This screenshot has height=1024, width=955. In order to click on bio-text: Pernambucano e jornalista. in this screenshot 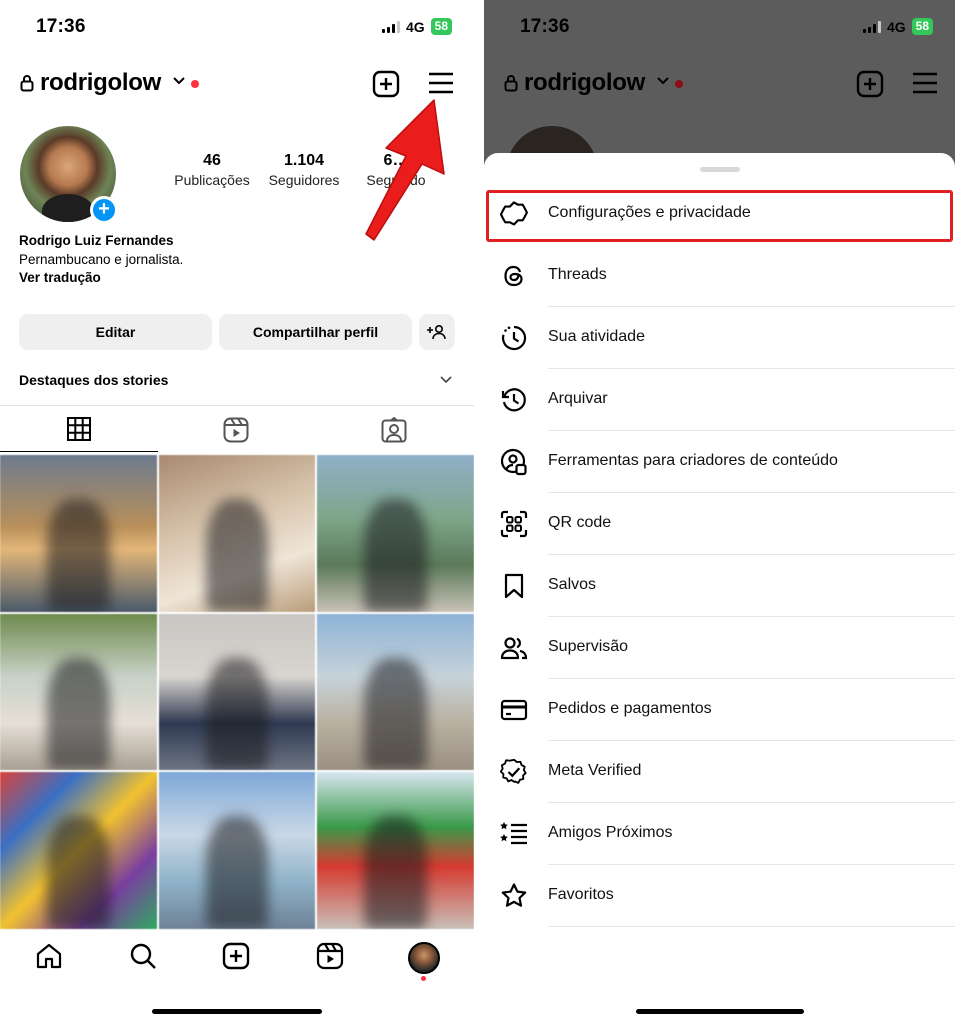, I will do `click(101, 259)`.